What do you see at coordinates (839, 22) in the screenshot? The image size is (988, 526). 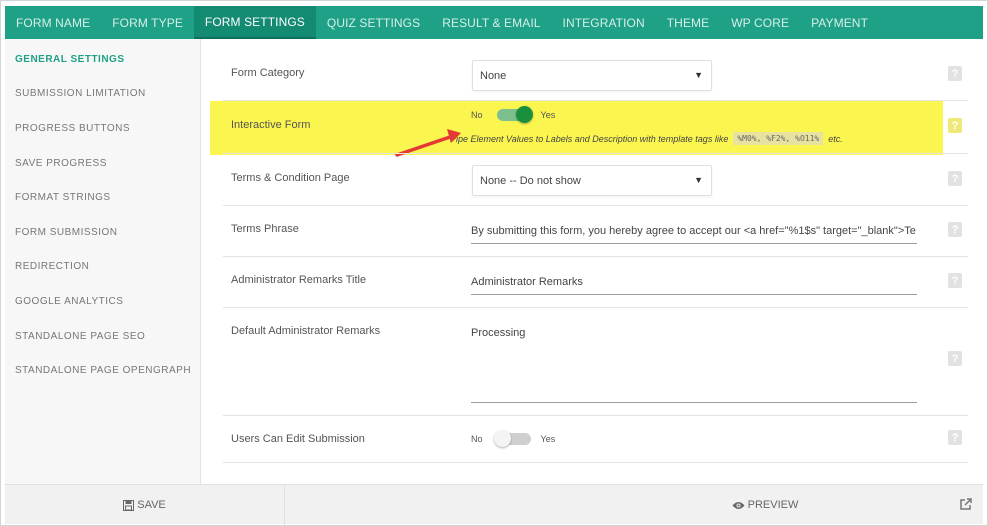 I see `tab-payment: PAYMENT` at bounding box center [839, 22].